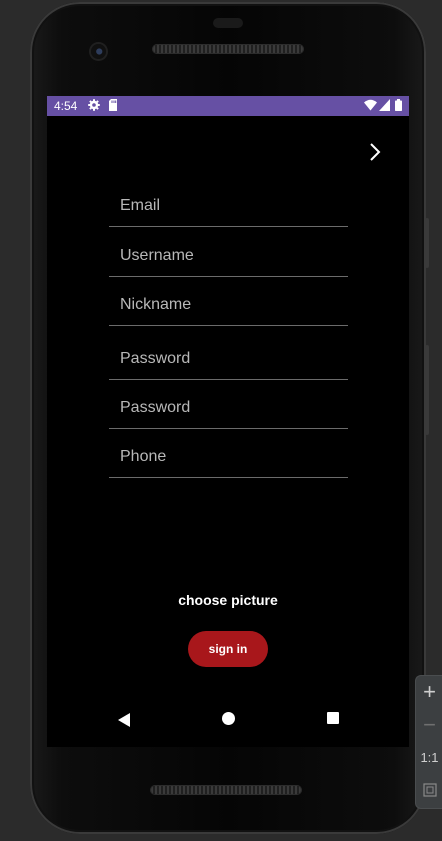 This screenshot has width=442, height=841. Describe the element at coordinates (113, 106) in the screenshot. I see `sd-card-icon` at that location.